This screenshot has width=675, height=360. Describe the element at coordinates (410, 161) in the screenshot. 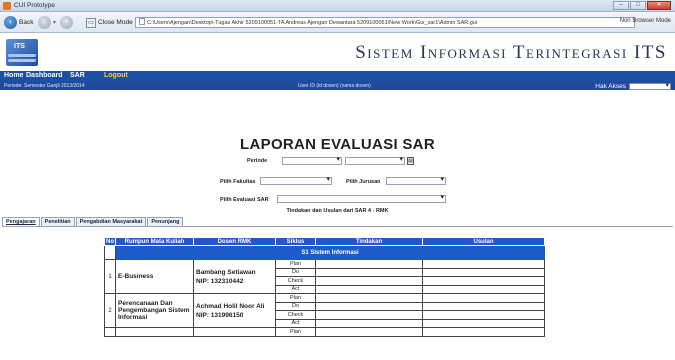

I see `report-preview-icon: ▤` at that location.